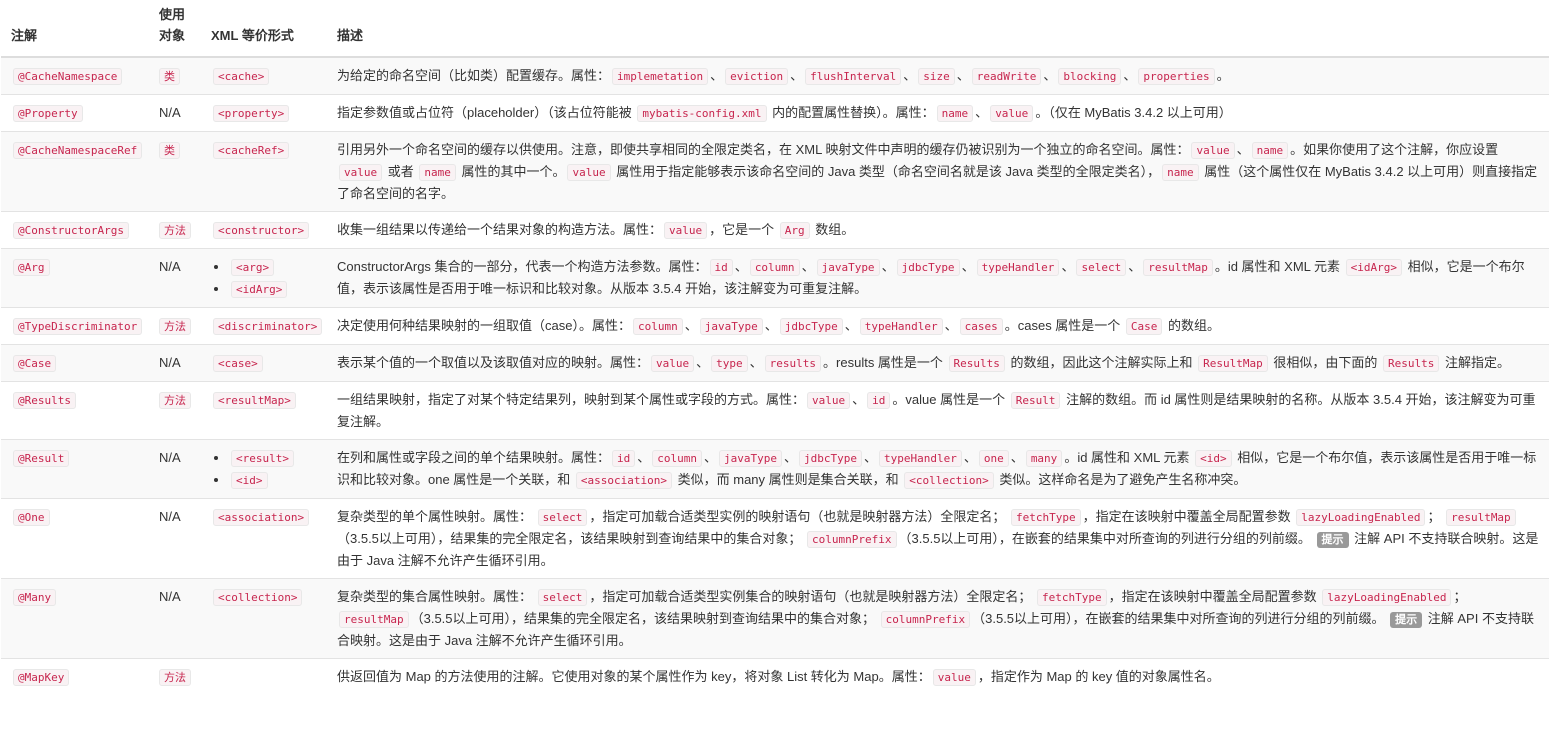 The height and width of the screenshot is (735, 1550). Describe the element at coordinates (775, 29) in the screenshot. I see `table-header-row: 注解 使用 对象 XML 等价形式 描述` at that location.